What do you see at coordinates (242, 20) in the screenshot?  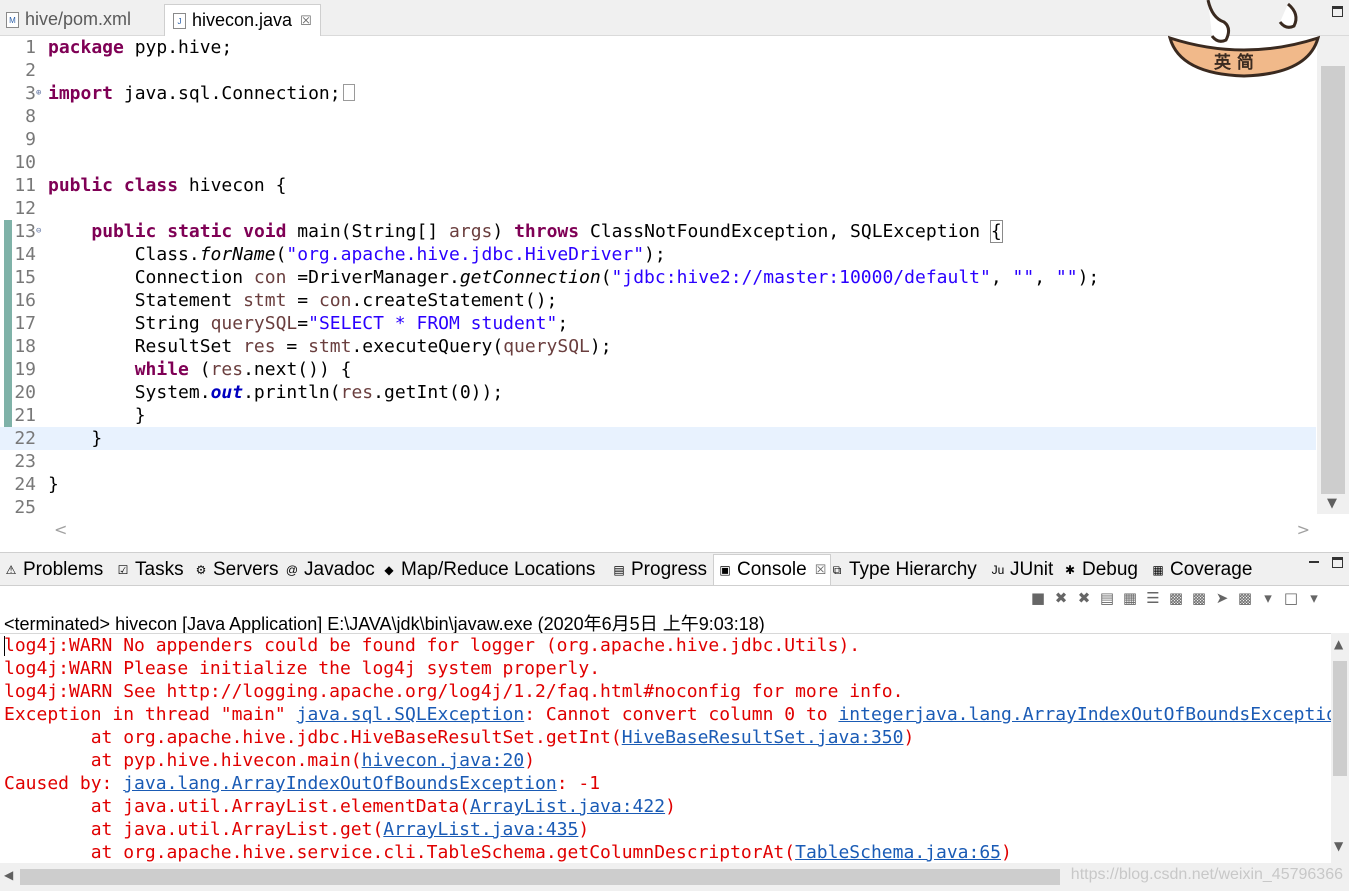 I see `tab-hivecon-java: J hivecon.java ☒` at bounding box center [242, 20].